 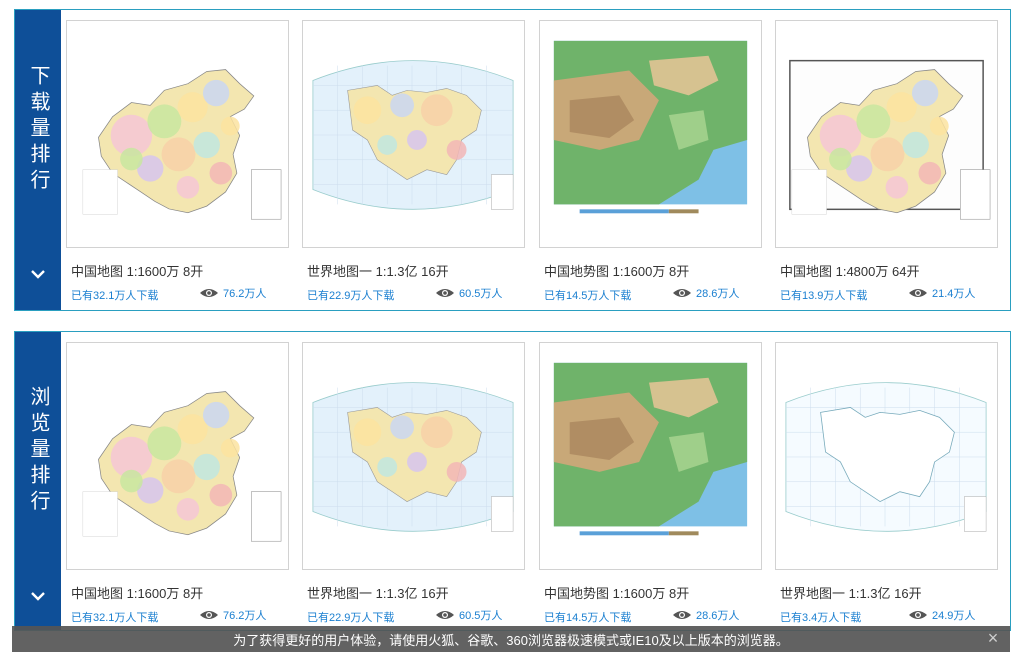 What do you see at coordinates (824, 296) in the screenshot?
I see `download-count: 已有13.9万人下载` at bounding box center [824, 296].